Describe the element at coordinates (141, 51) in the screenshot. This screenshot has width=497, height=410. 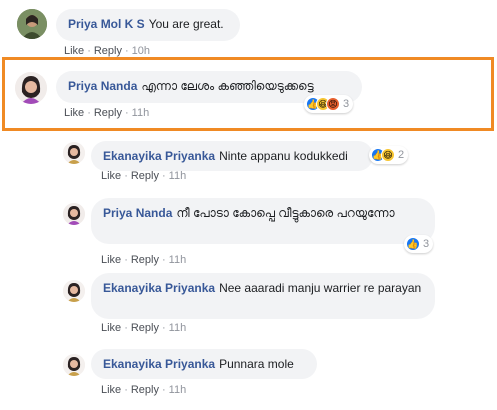
I see `timestamp: 10h` at that location.